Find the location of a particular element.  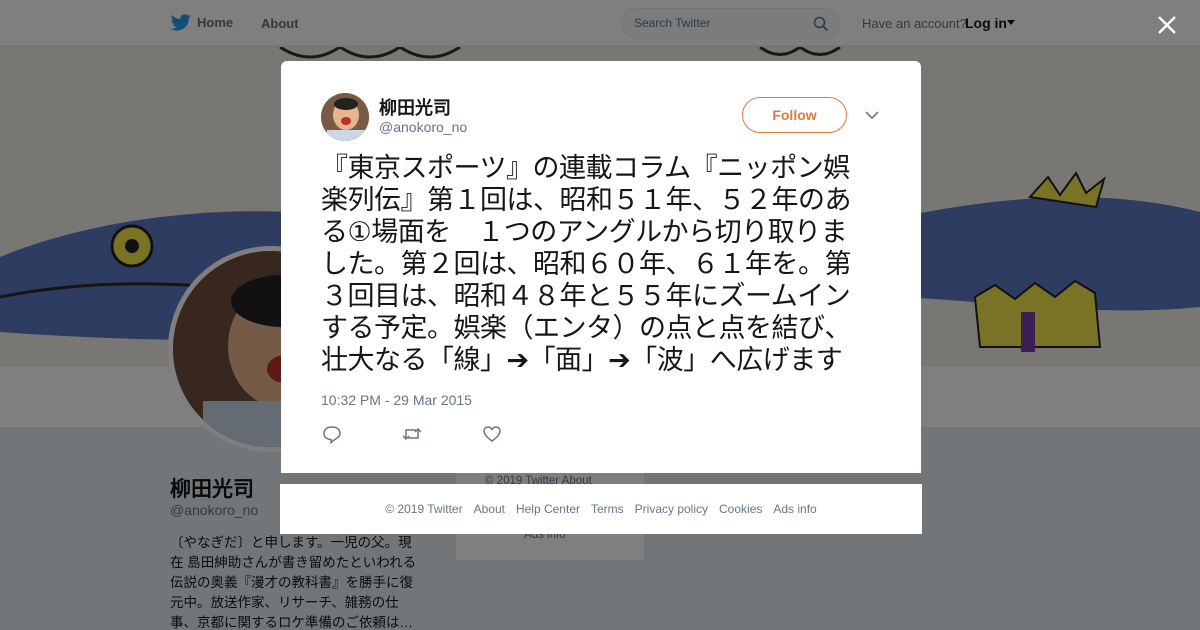

chevron-down-icon is located at coordinates (872, 115).